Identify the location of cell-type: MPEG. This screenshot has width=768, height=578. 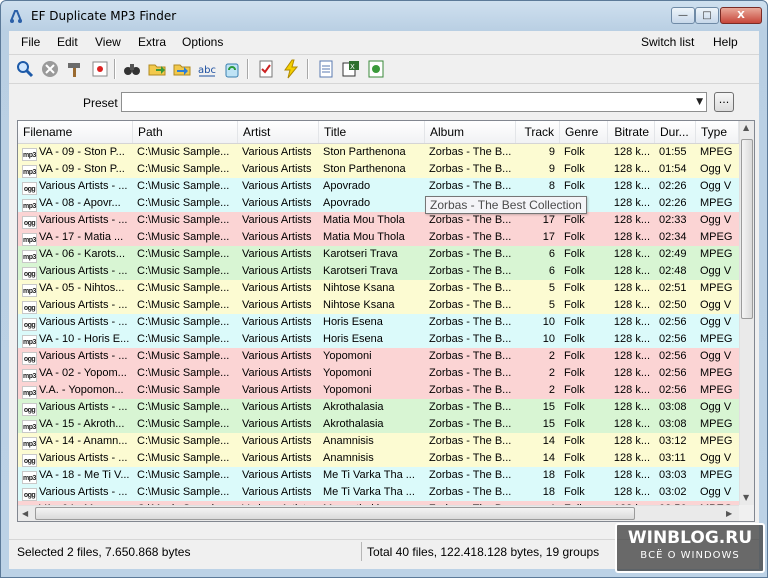
(716, 390).